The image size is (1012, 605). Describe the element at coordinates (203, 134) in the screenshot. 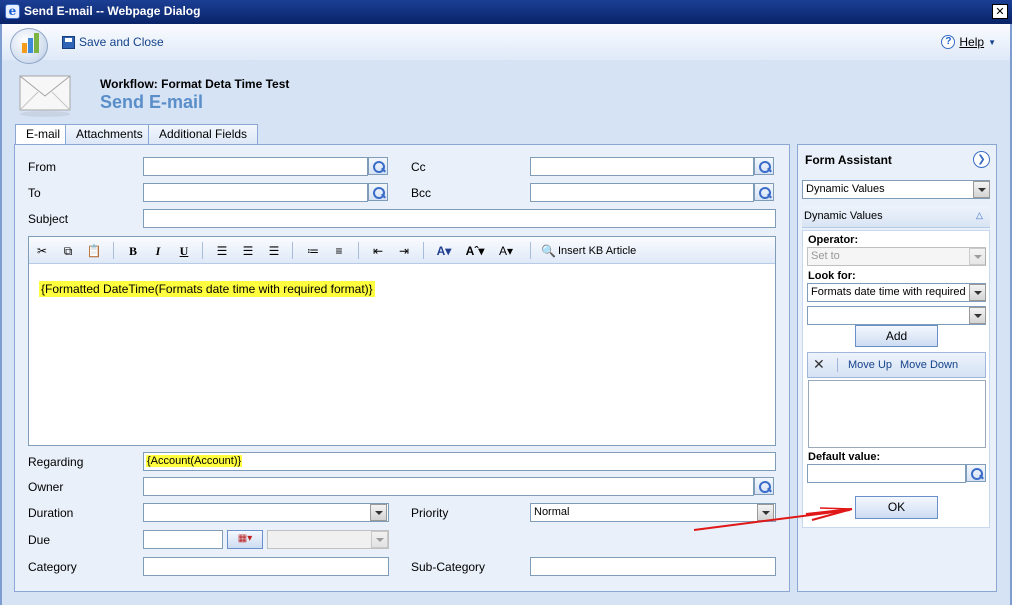

I see `tab-additional-fields: Additional Fields` at that location.